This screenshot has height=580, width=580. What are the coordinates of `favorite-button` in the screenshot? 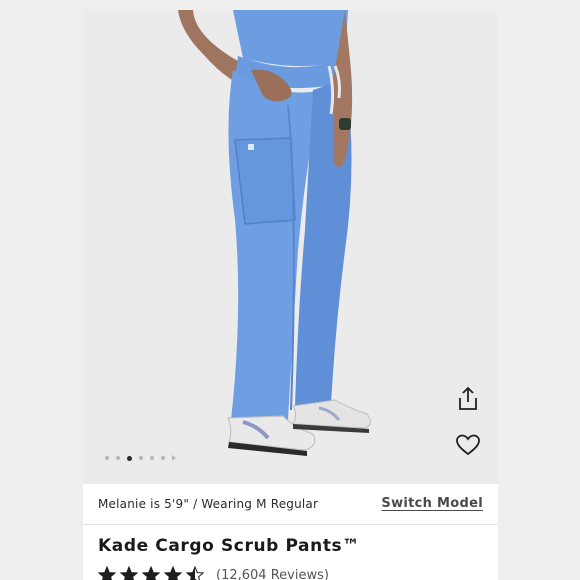 It's located at (468, 445).